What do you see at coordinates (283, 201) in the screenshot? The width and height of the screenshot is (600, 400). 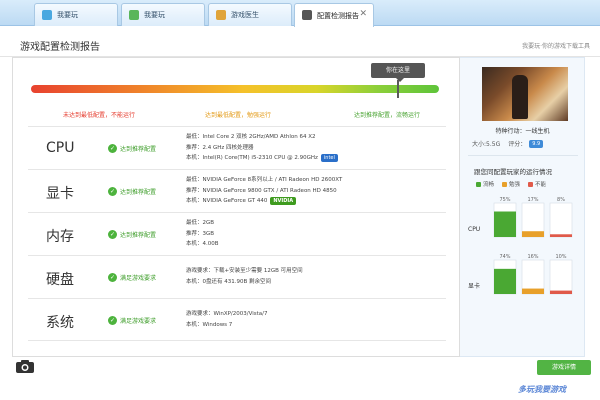 I see `nvidia-logo-icon: NVIDIA` at bounding box center [283, 201].